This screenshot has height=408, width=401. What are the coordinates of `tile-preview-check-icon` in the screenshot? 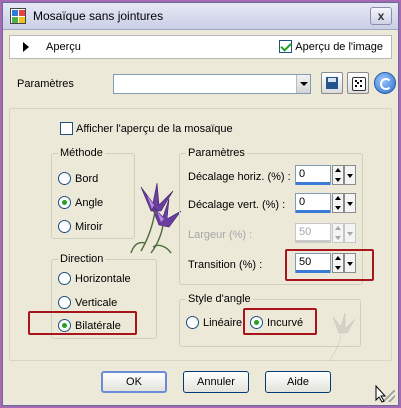 It's located at (66, 128).